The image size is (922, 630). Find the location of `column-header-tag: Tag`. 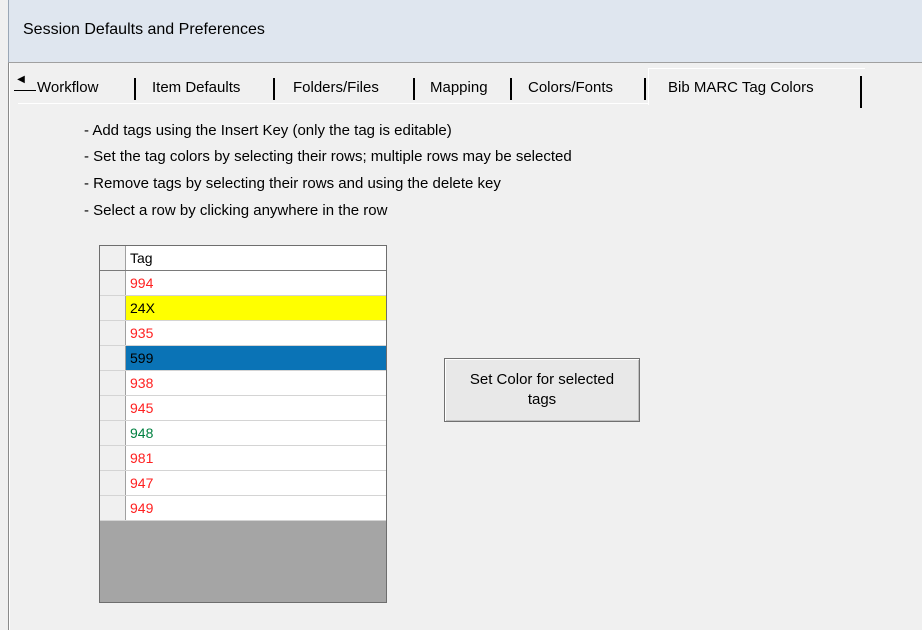

column-header-tag: Tag is located at coordinates (258, 258).